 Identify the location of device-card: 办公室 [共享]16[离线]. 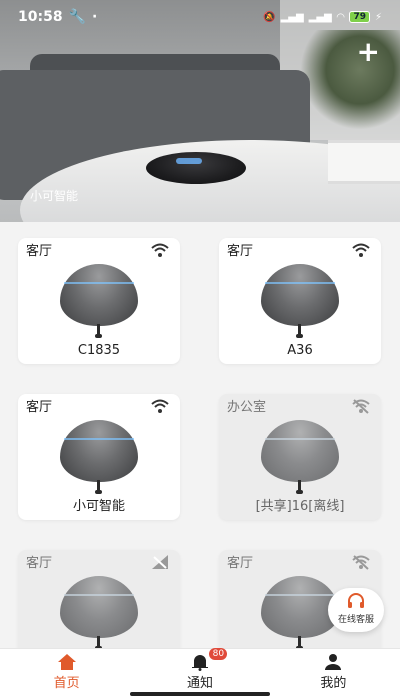
(300, 457).